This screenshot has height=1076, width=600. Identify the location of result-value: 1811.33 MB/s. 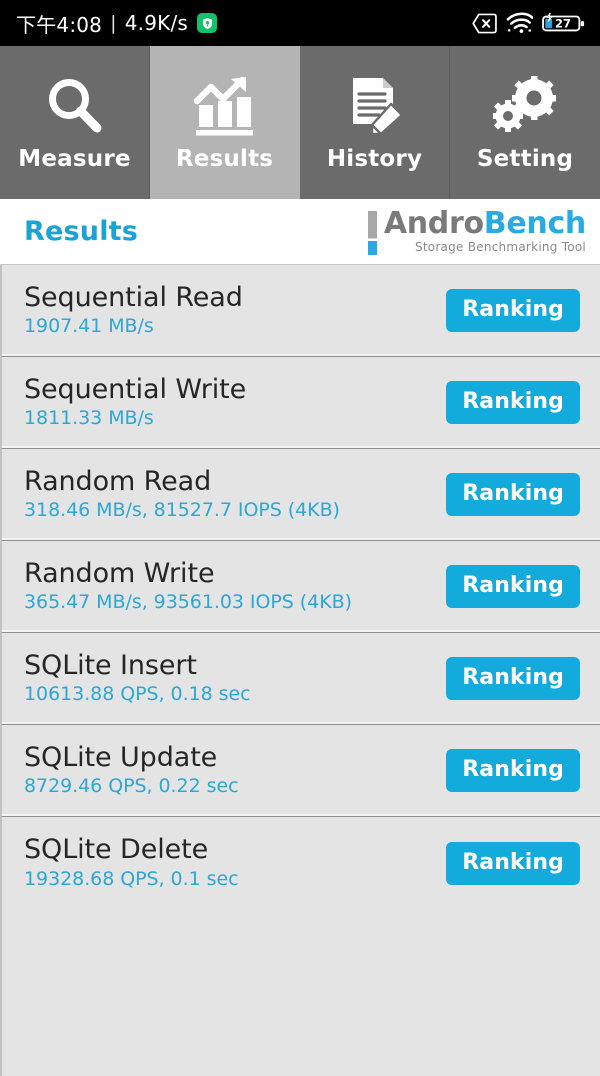
(89, 418).